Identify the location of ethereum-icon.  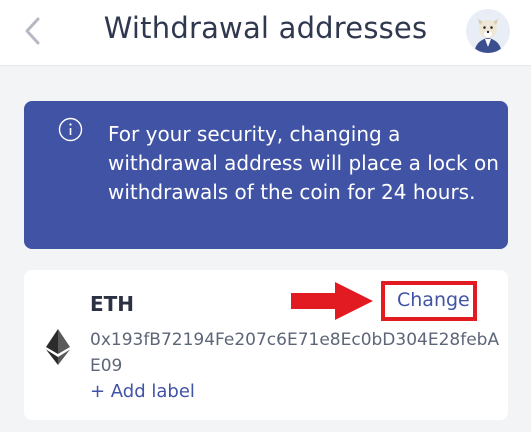
(58, 347).